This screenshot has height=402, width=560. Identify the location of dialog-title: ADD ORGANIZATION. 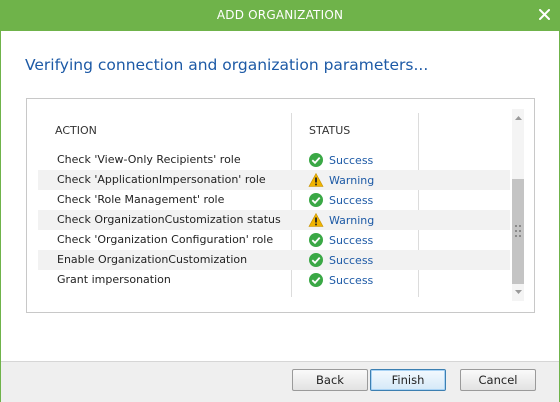
(280, 15).